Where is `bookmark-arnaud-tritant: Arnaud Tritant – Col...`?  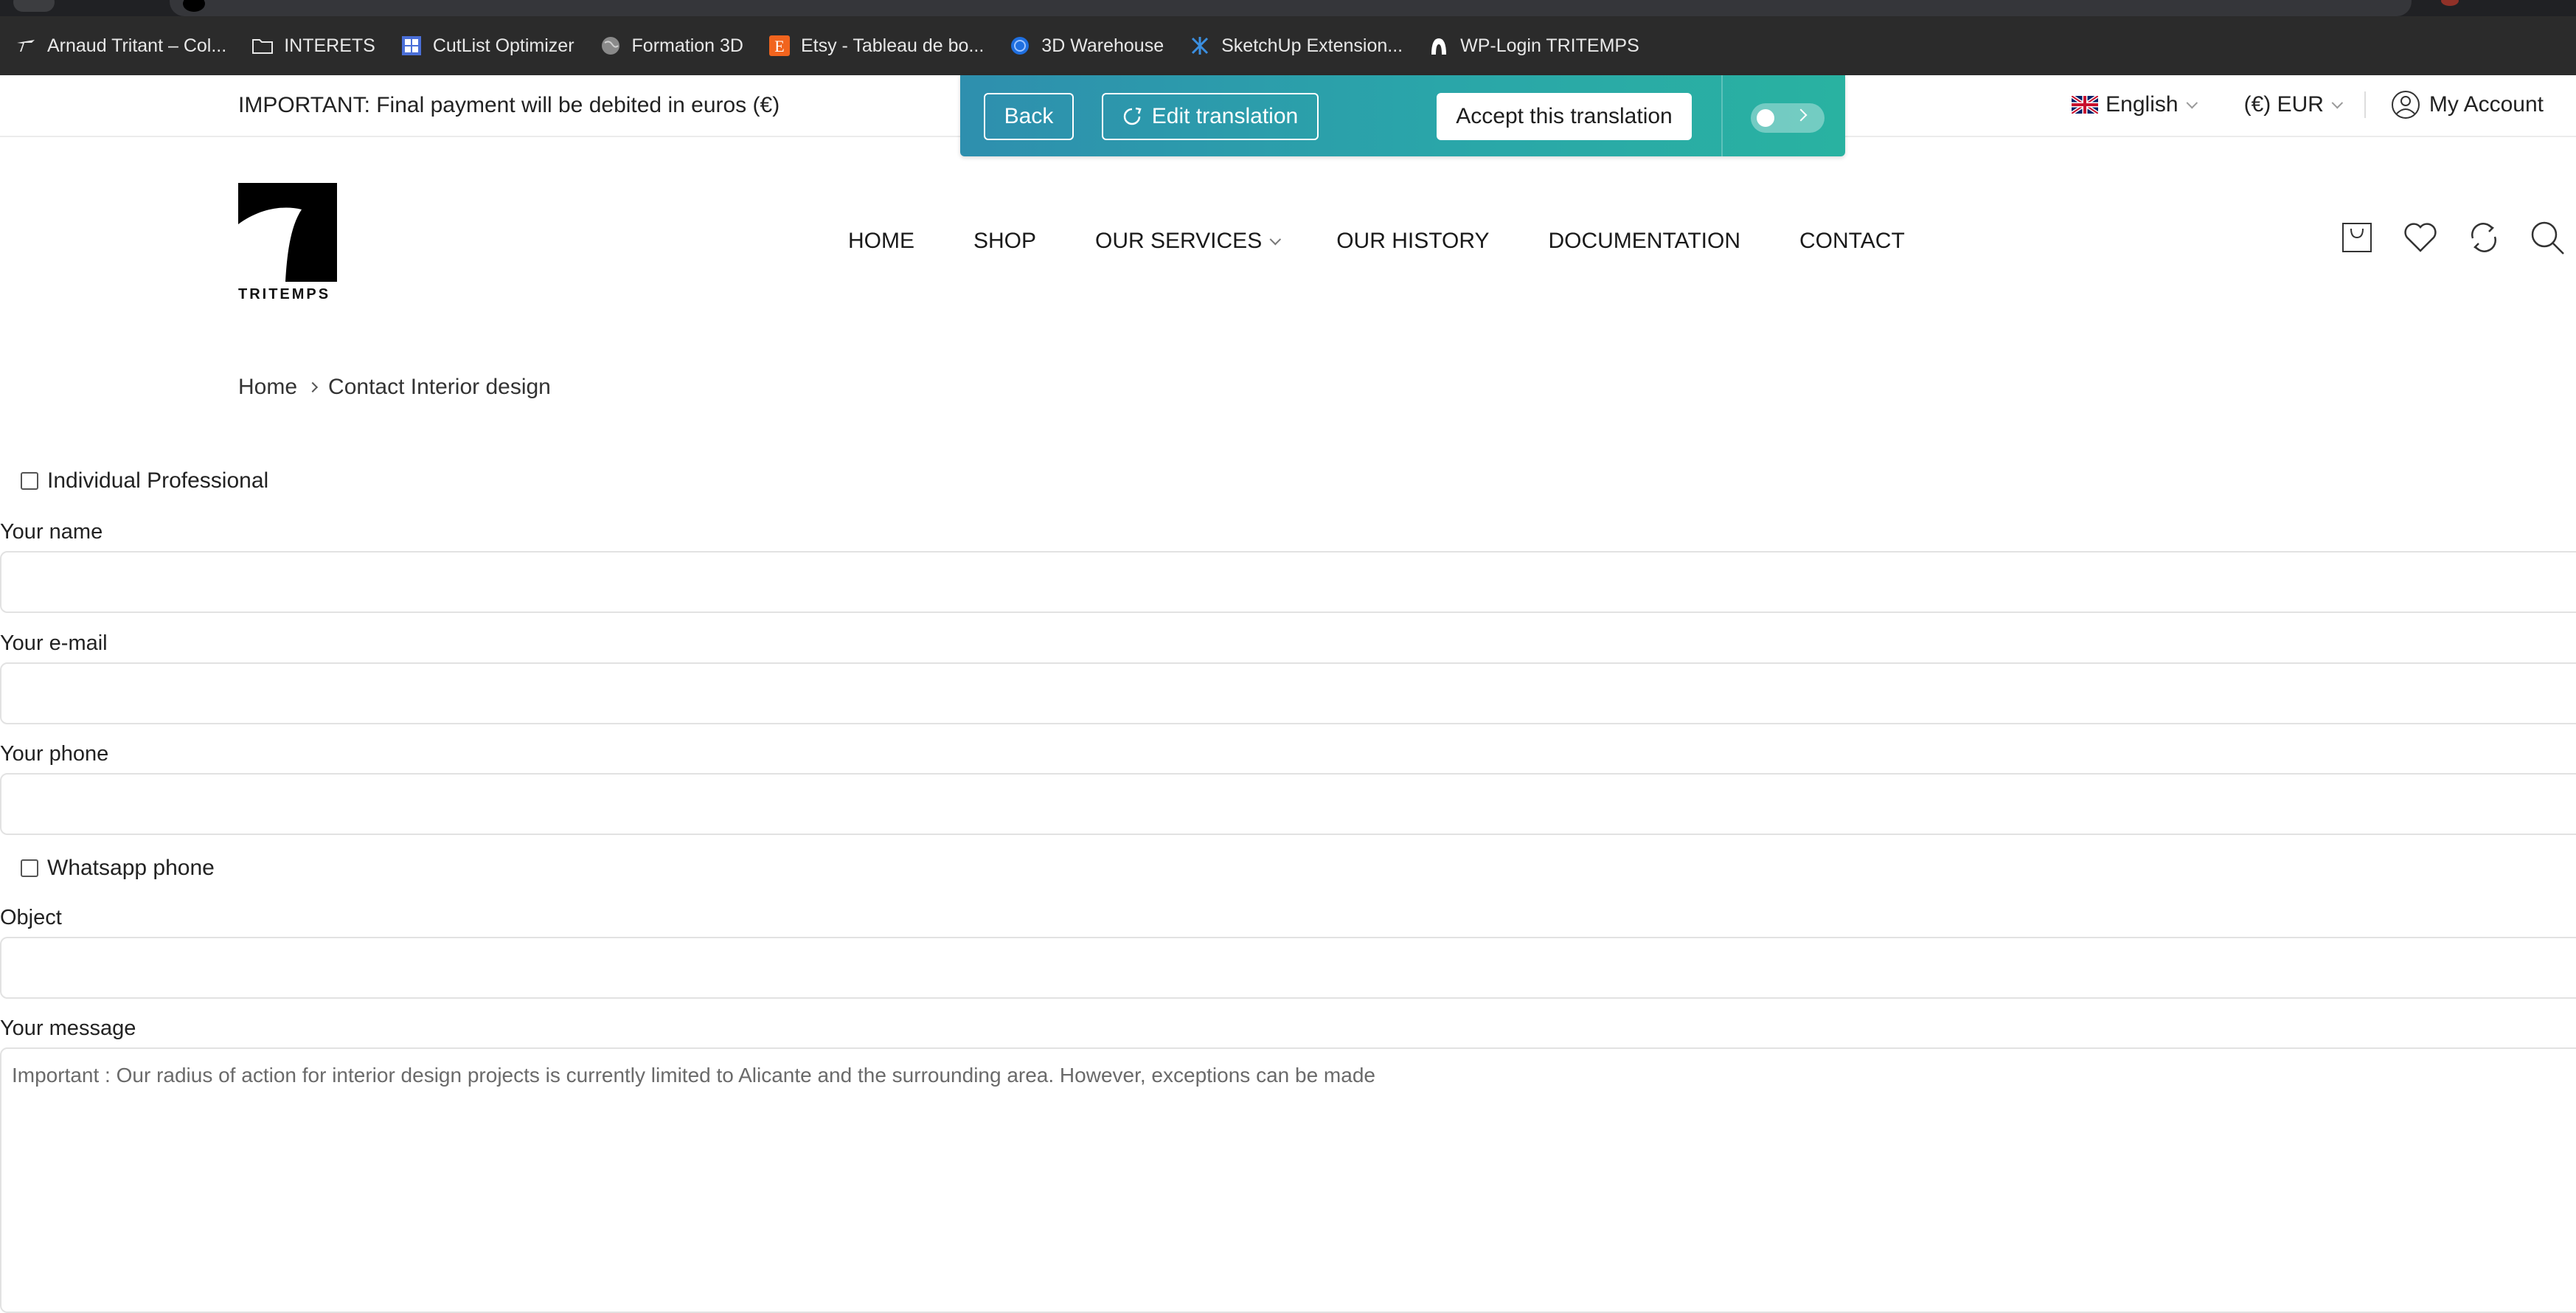 bookmark-arnaud-tritant: Arnaud Tritant – Col... is located at coordinates (120, 46).